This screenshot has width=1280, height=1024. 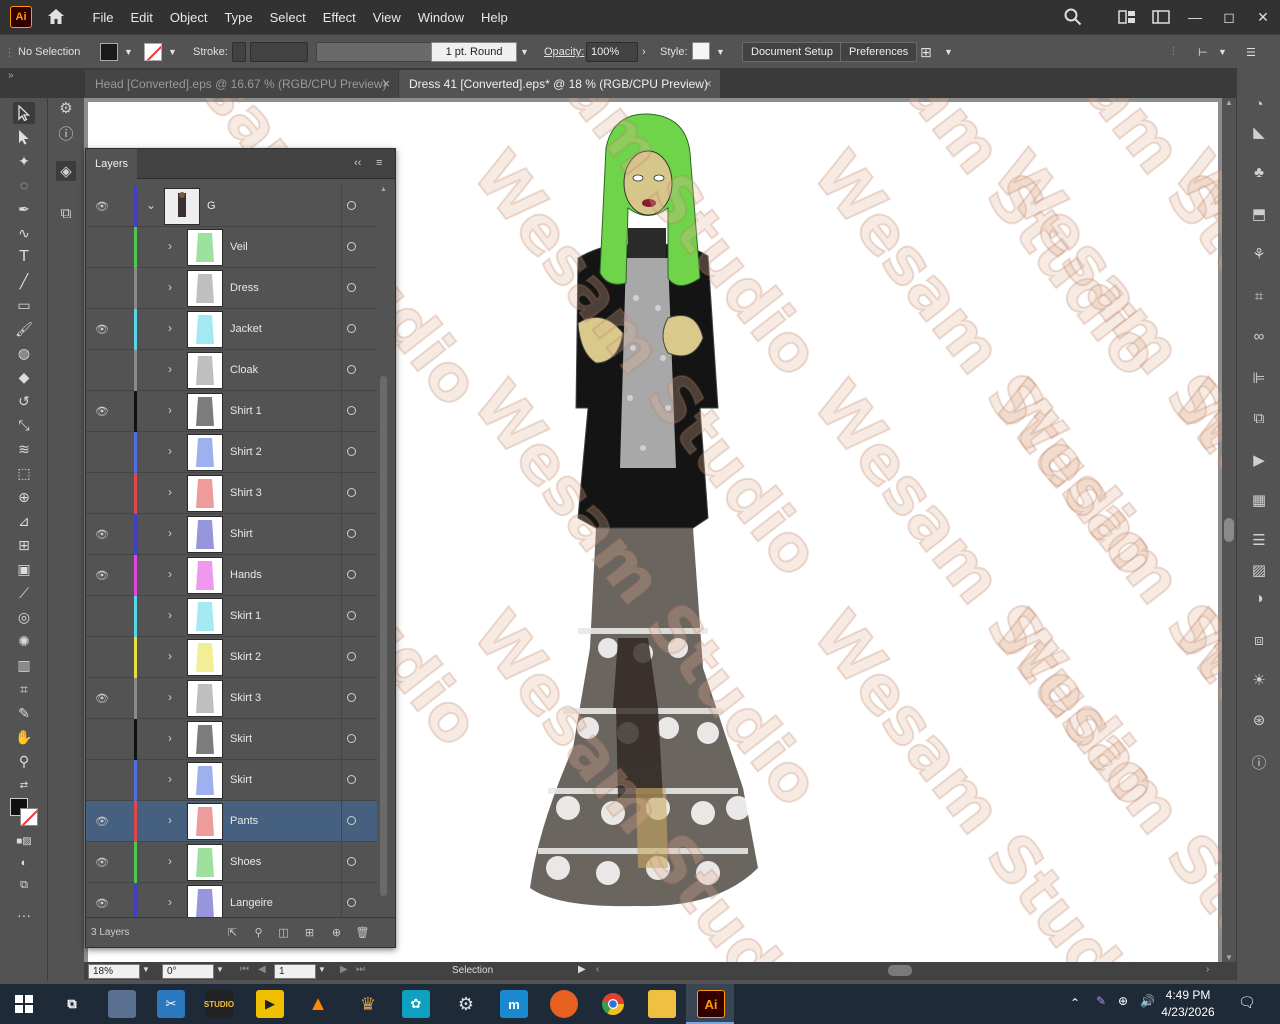 What do you see at coordinates (24, 915) in the screenshot?
I see `edit-toolbar-icon: ···` at bounding box center [24, 915].